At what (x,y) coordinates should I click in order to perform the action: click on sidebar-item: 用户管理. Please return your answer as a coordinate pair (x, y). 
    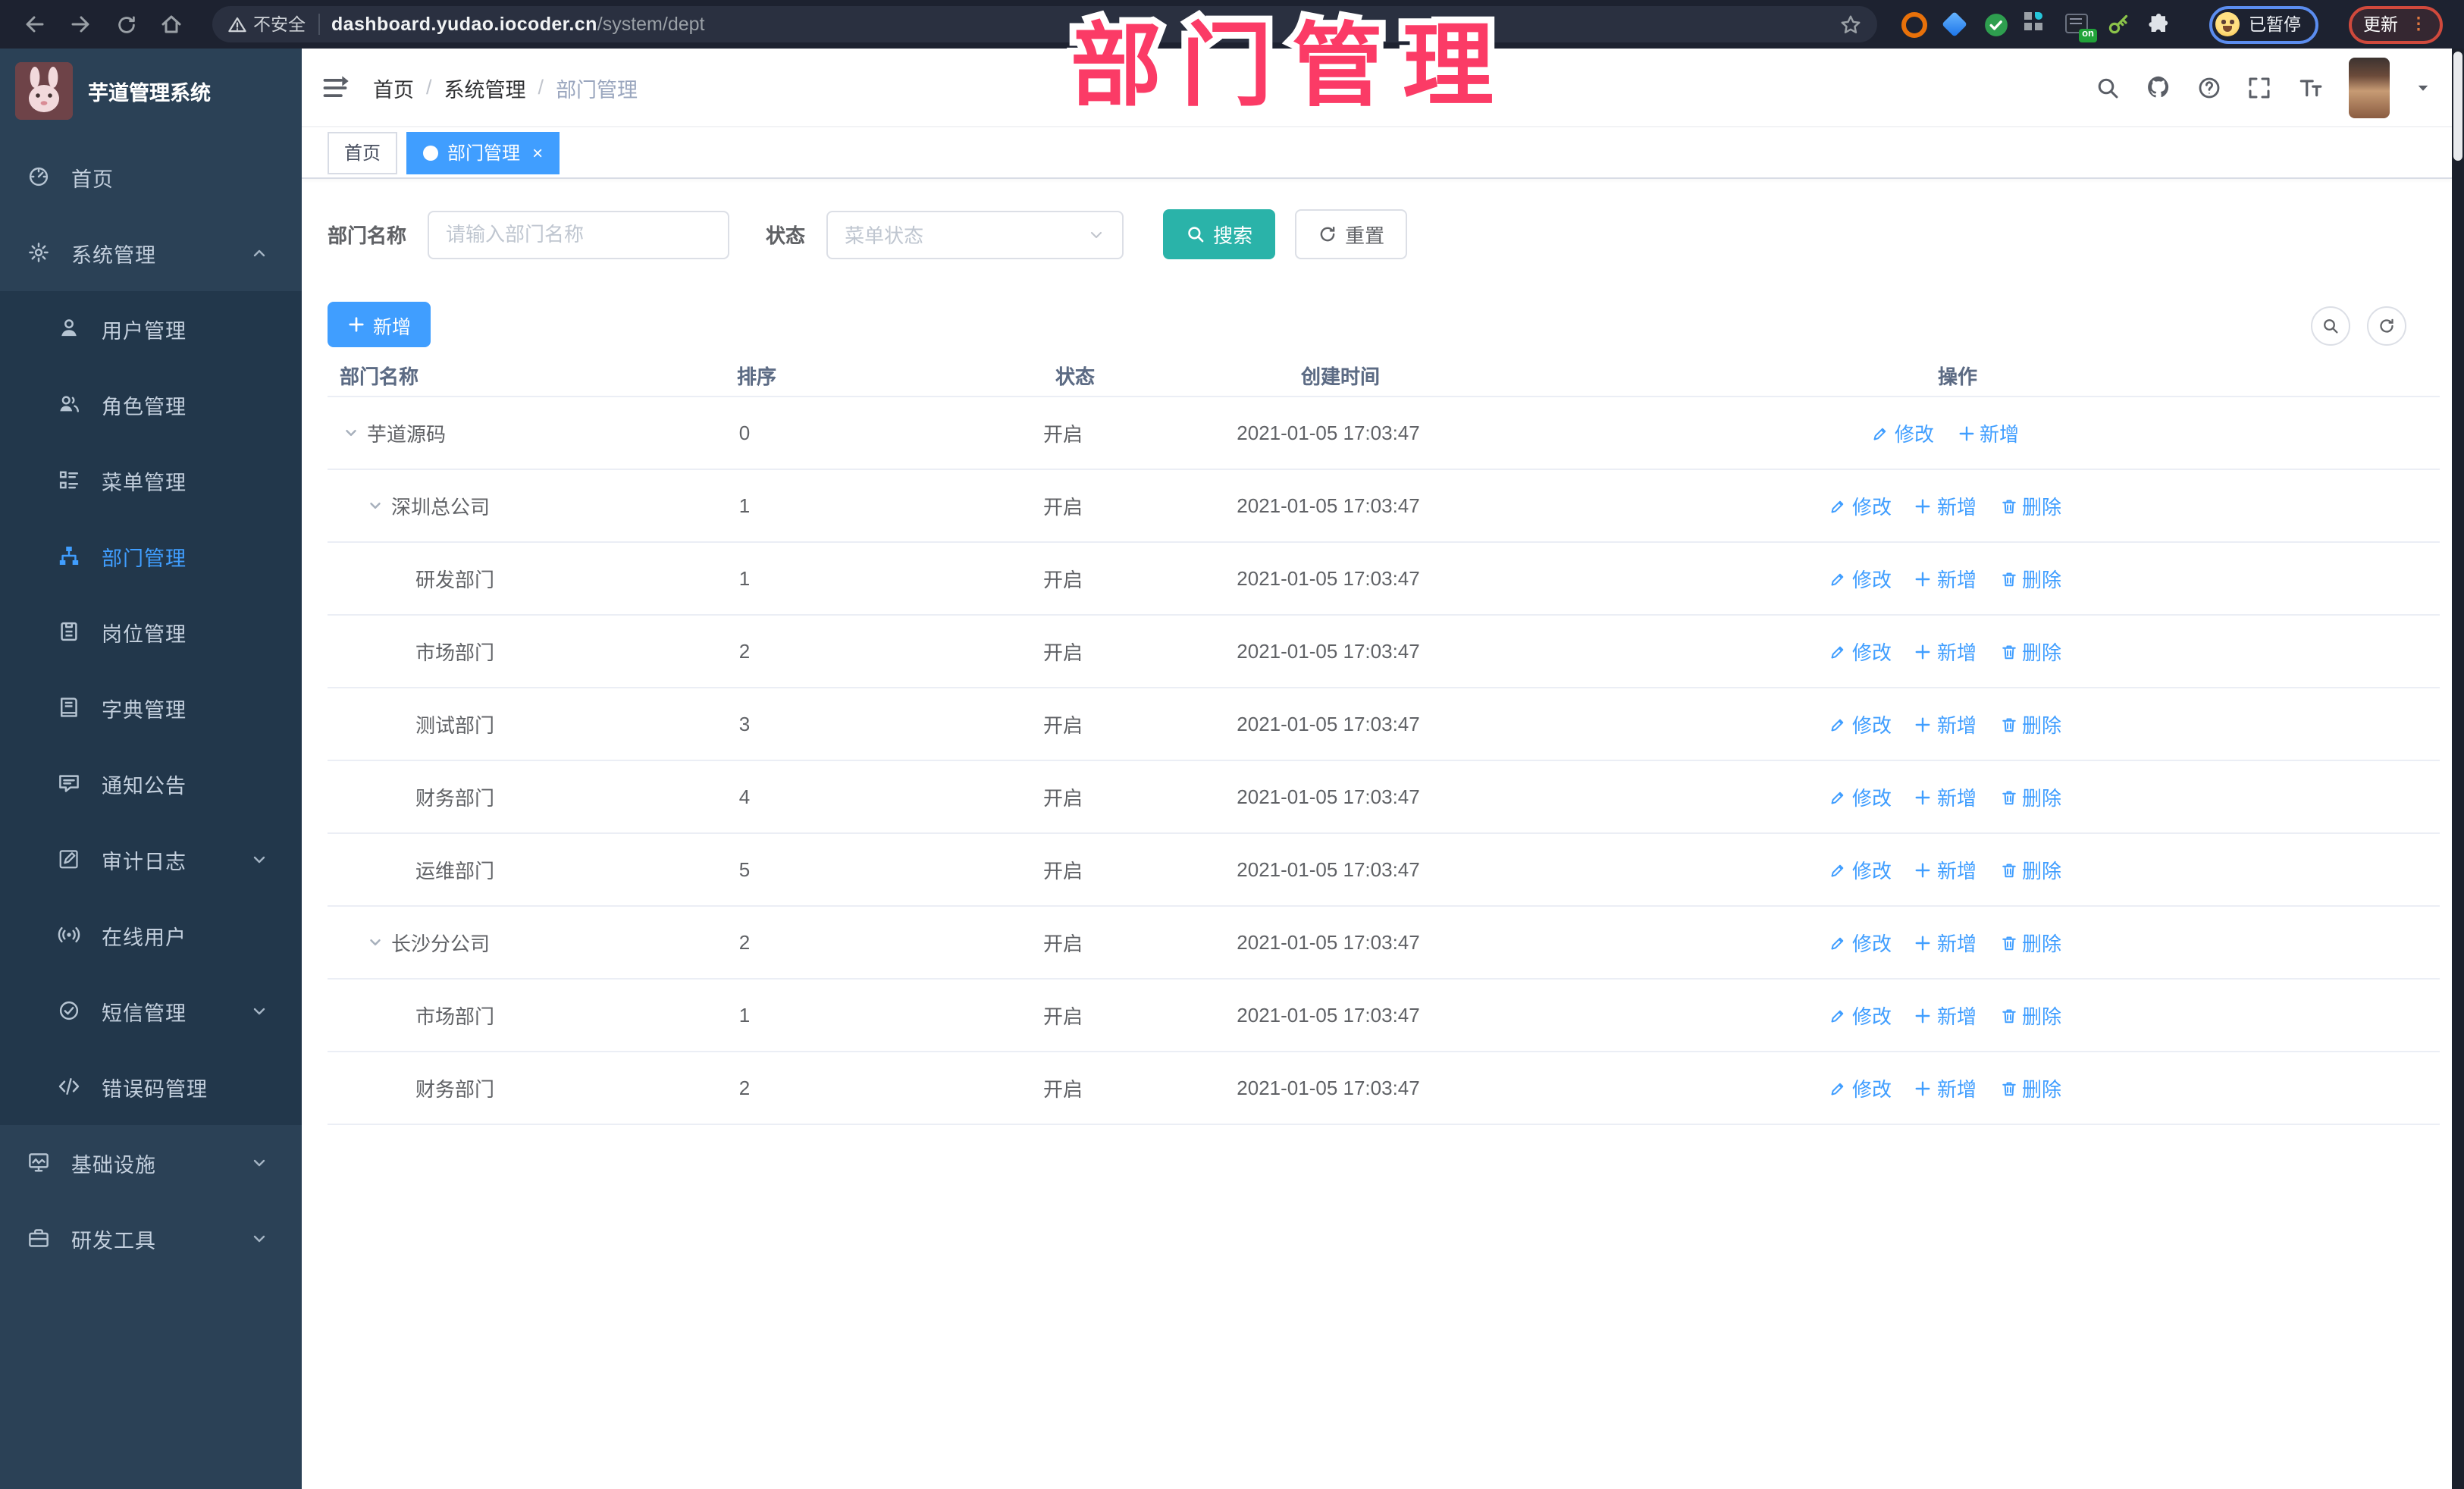
    Looking at the image, I should click on (151, 329).